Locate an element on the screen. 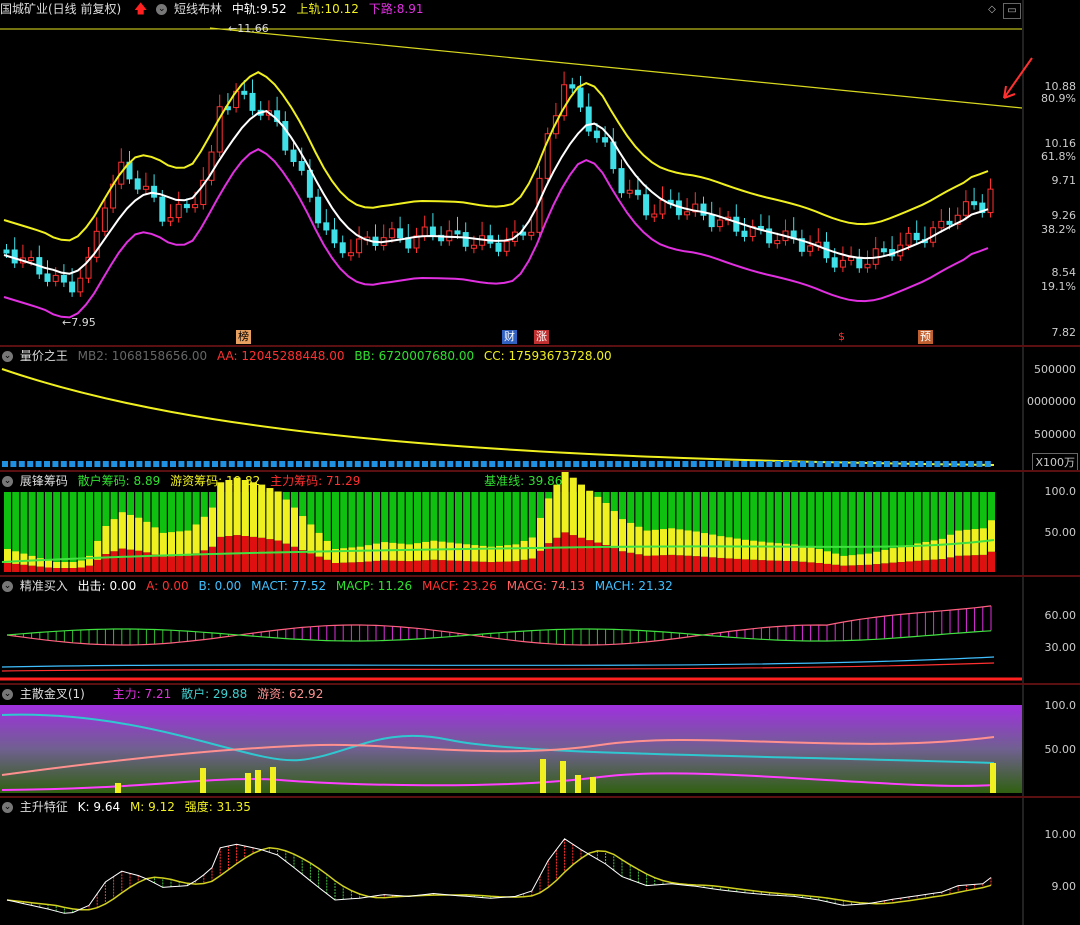  axis-tick: 100.0 is located at coordinates (1060, 705).